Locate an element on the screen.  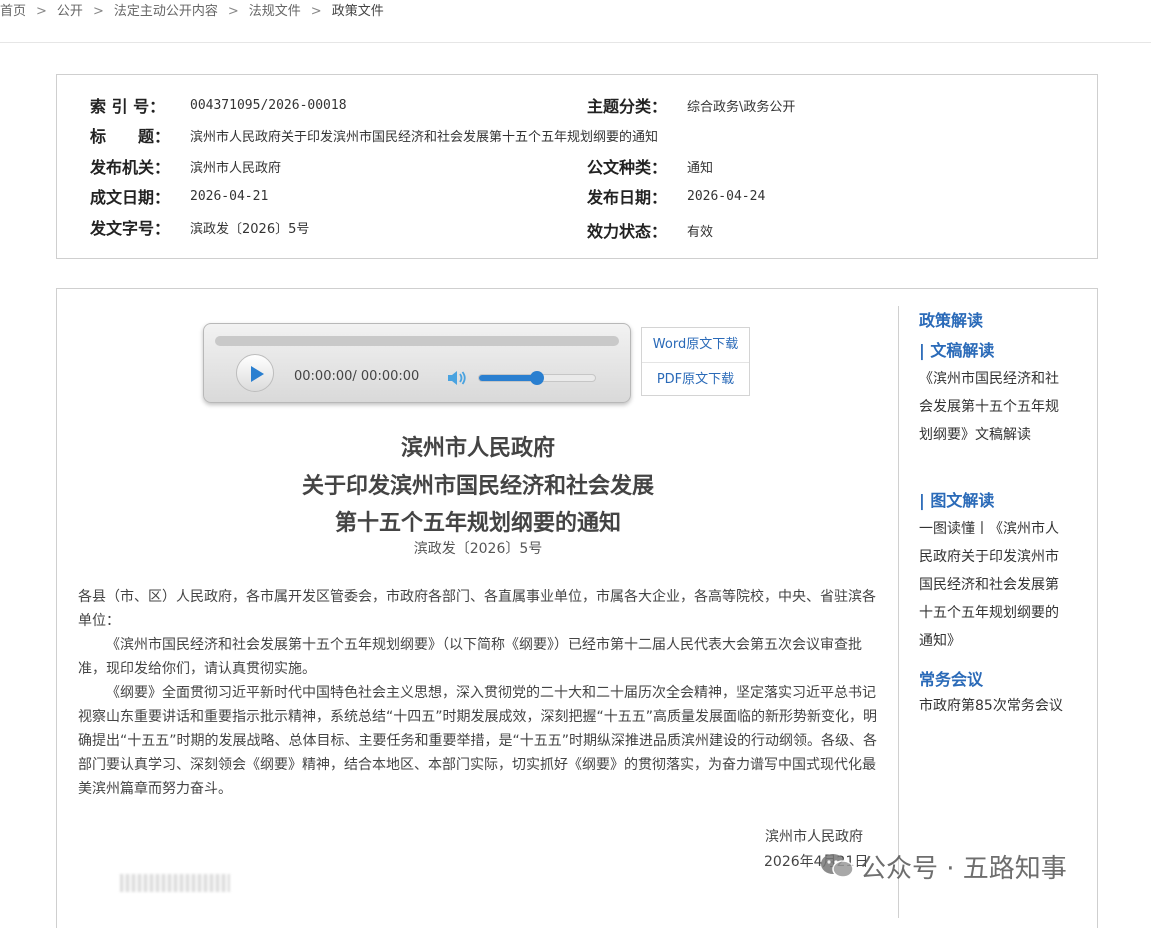
signature-org: 滨州市人民政府 is located at coordinates (814, 837).